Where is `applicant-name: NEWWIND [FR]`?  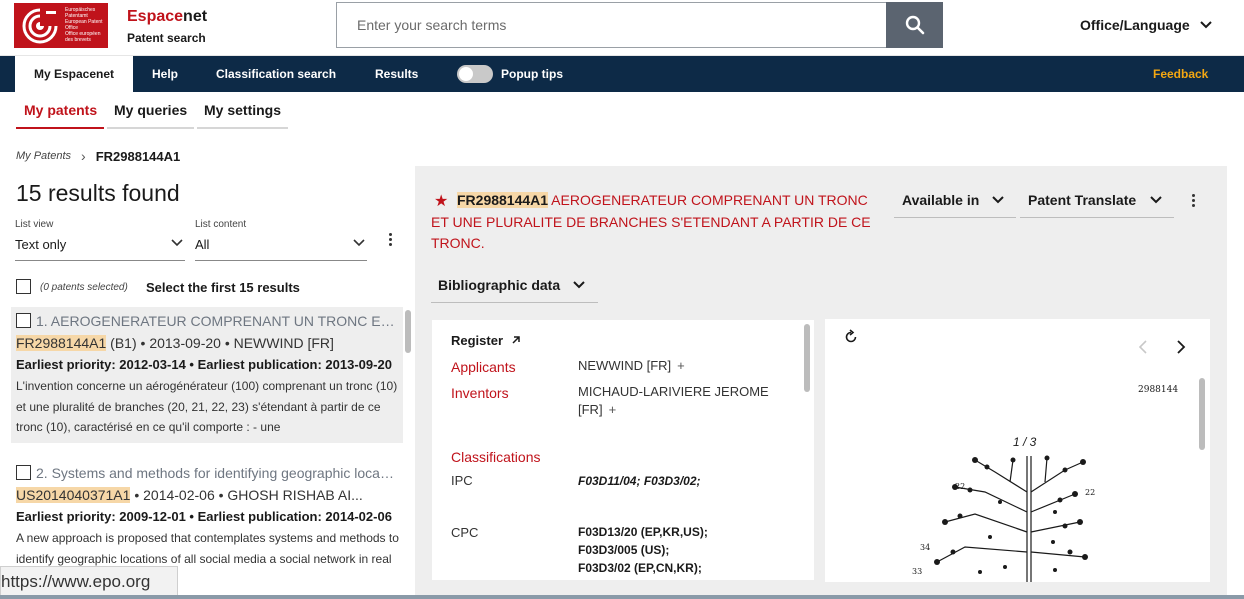
applicant-name: NEWWIND [FR] is located at coordinates (624, 365).